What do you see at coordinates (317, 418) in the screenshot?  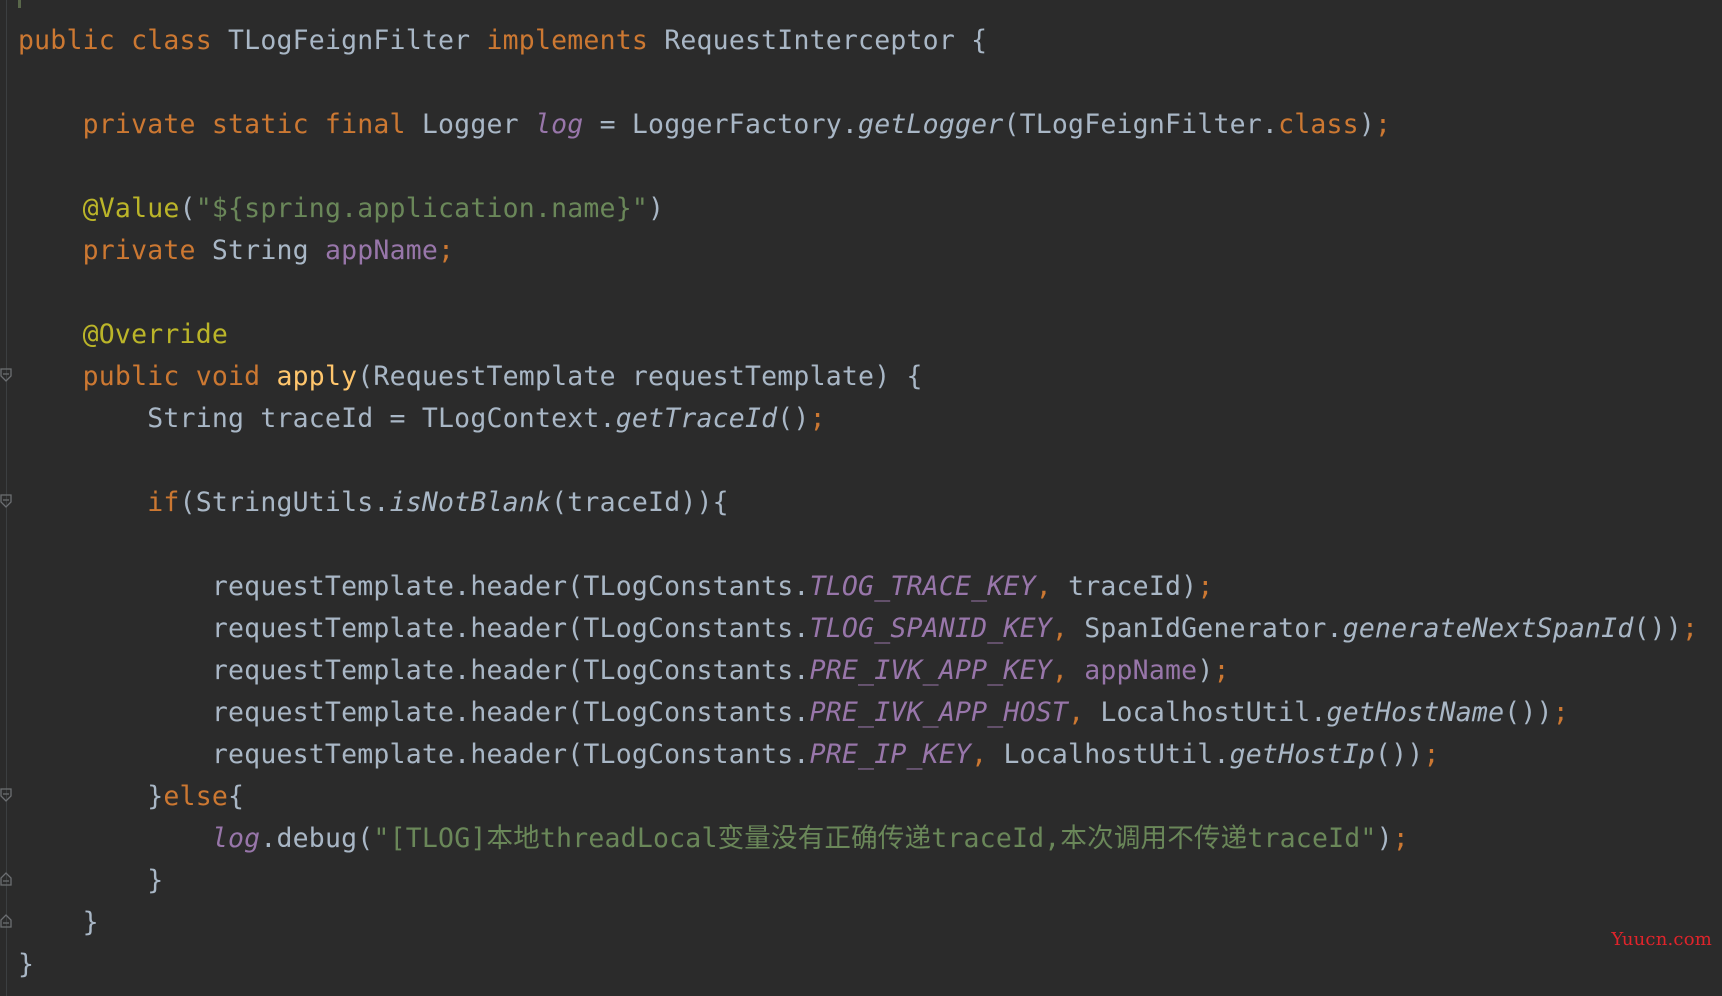 I see `code-token: String traceId = TLogContext.` at bounding box center [317, 418].